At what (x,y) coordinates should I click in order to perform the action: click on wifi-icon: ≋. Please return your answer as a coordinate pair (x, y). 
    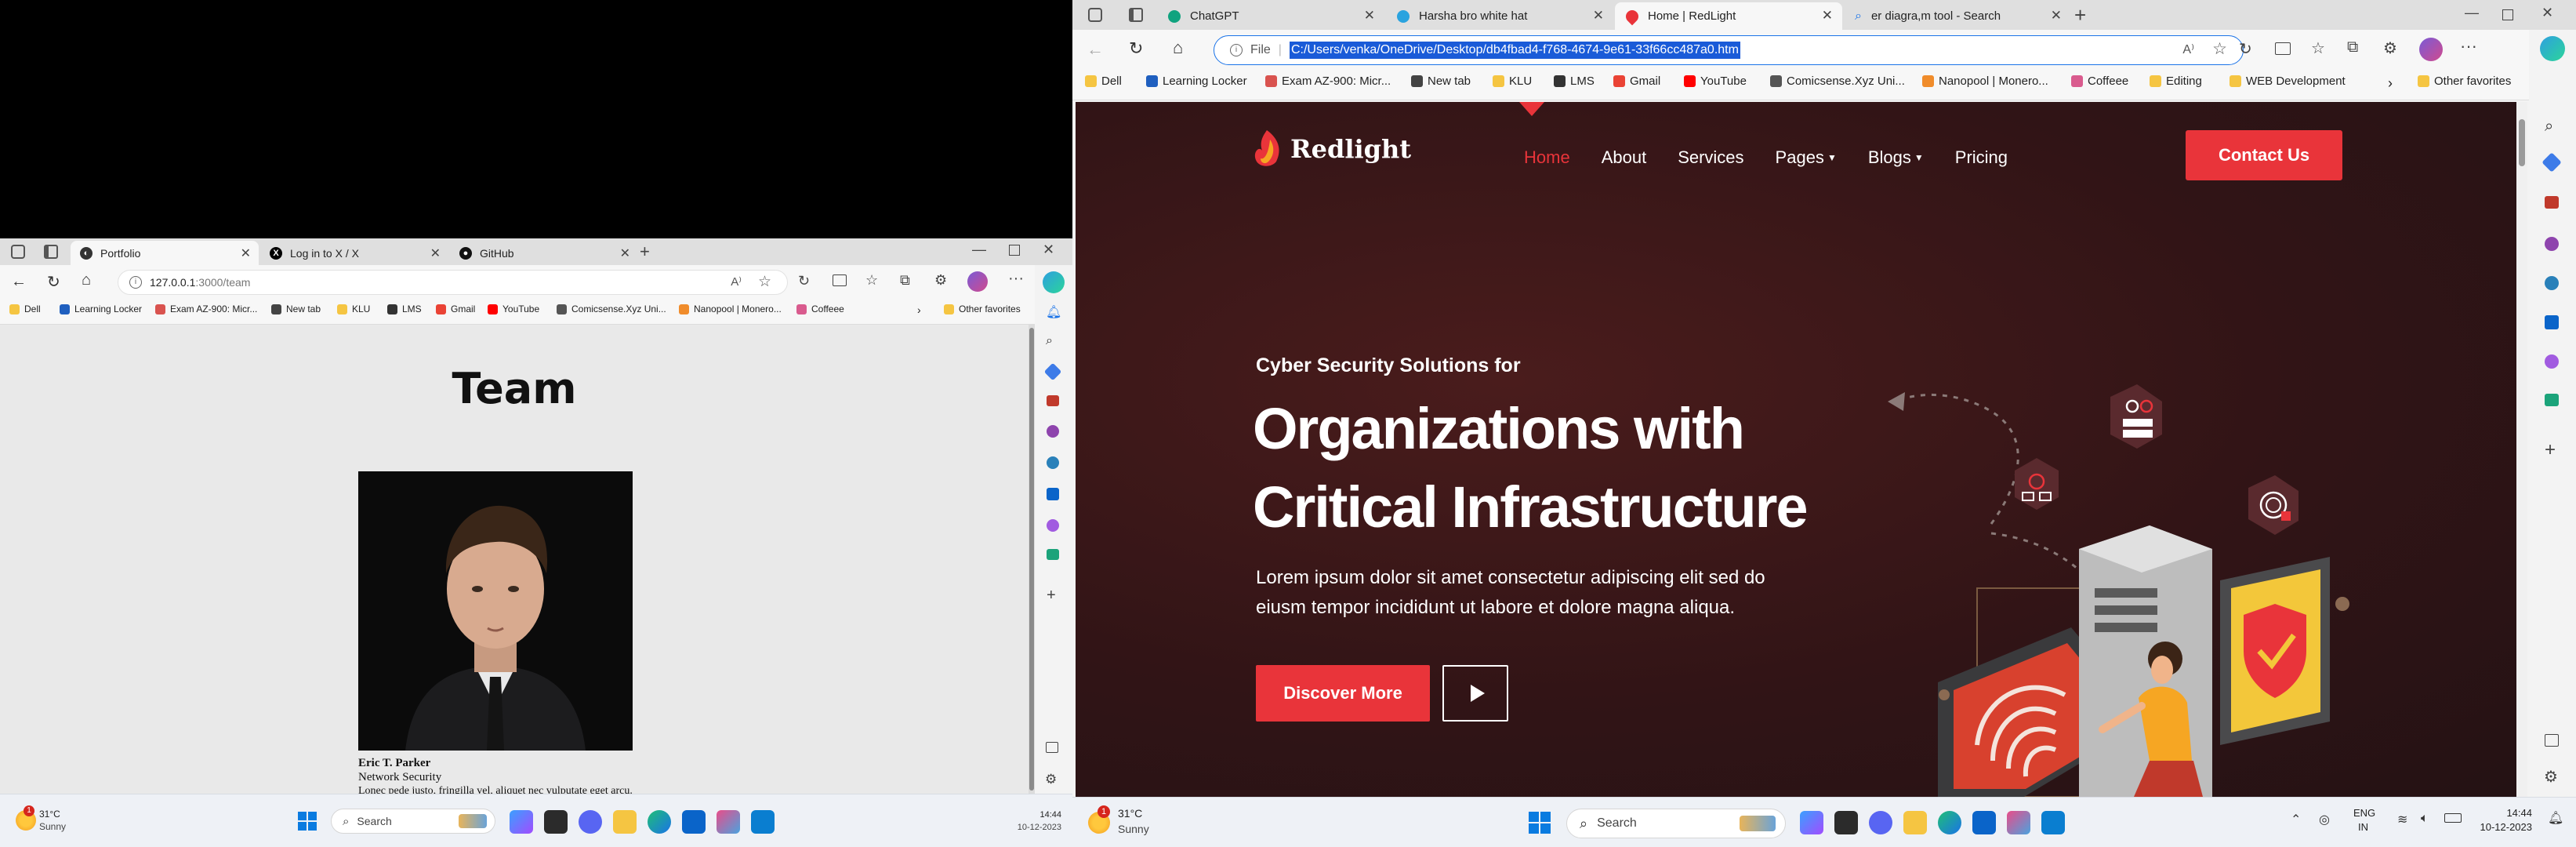
    Looking at the image, I should click on (2402, 819).